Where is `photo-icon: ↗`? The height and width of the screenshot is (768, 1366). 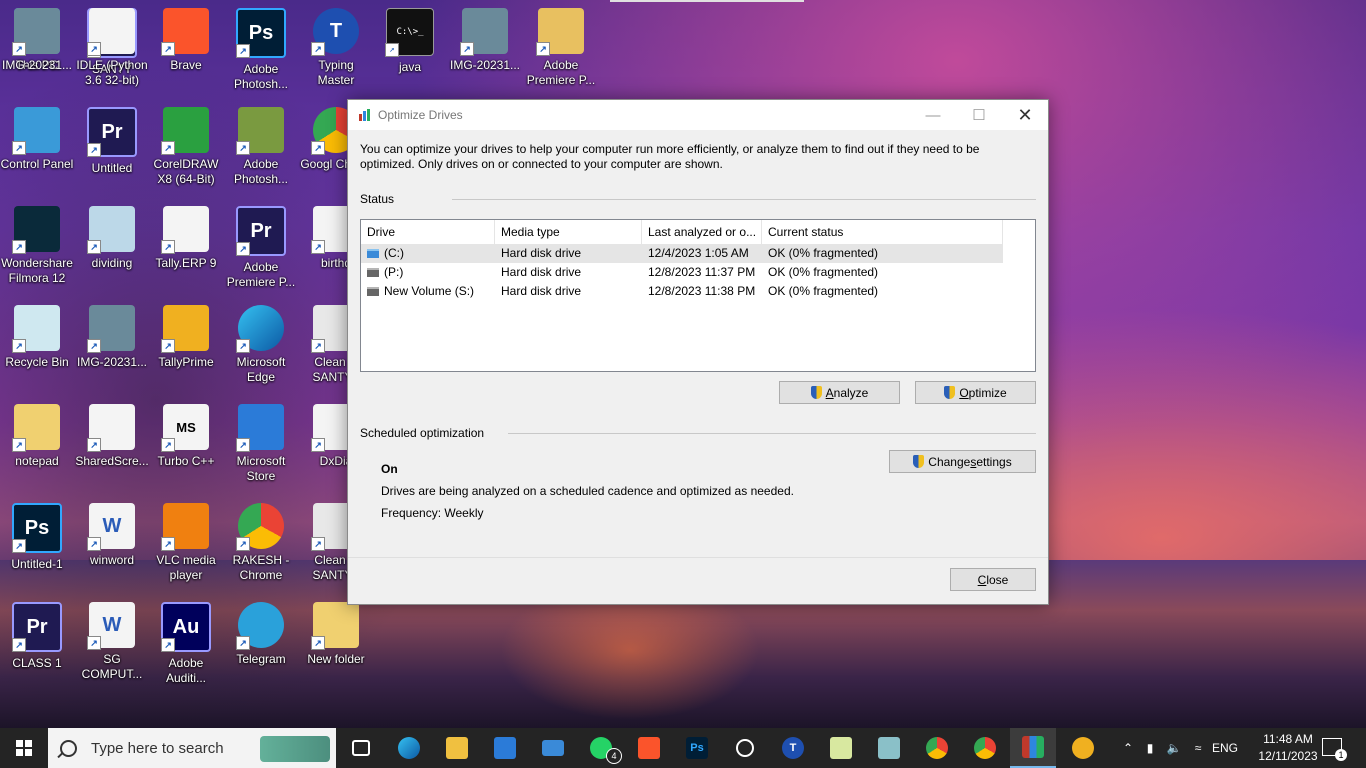
photo-icon: ↗ is located at coordinates (484, 32).